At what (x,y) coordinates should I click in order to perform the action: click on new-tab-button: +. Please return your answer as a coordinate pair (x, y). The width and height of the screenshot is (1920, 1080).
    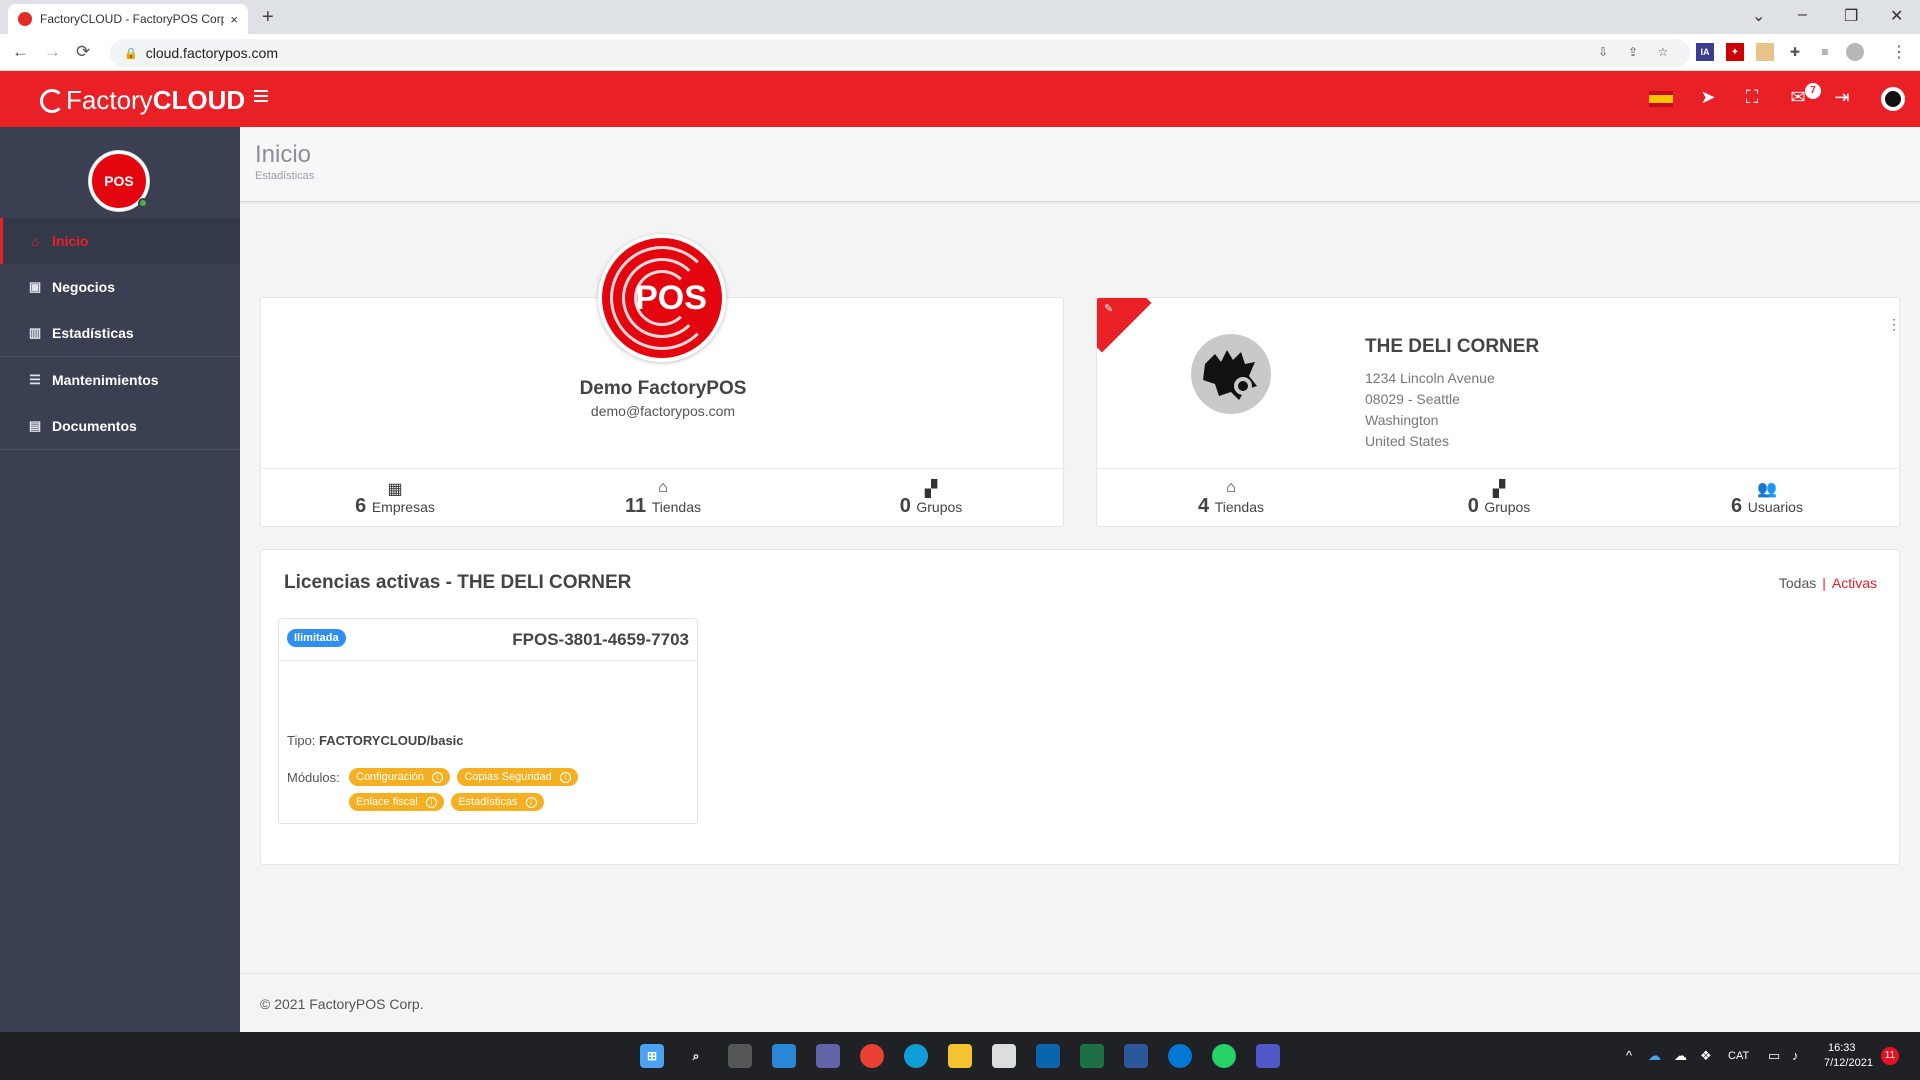
    Looking at the image, I should click on (268, 17).